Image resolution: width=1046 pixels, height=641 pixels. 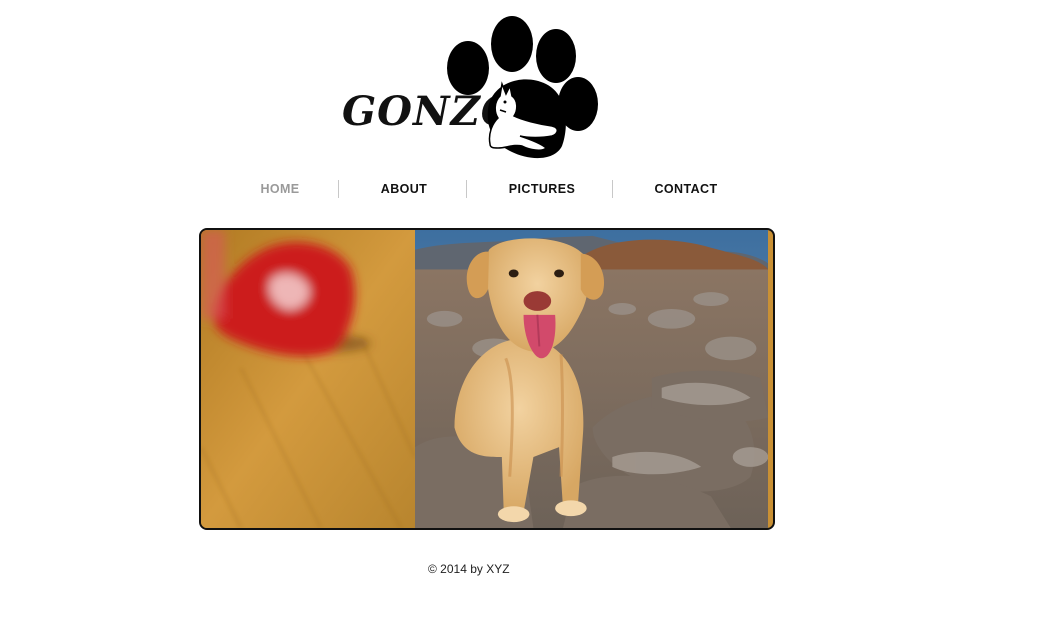 I want to click on site-logo: GONZO, so click(x=469, y=88).